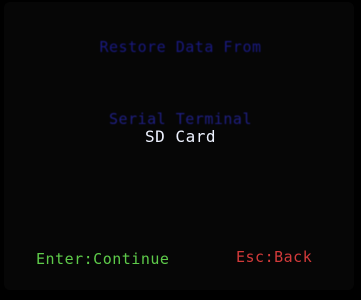 The image size is (361, 300). Describe the element at coordinates (180, 47) in the screenshot. I see `screen-title: Restore Data From` at that location.